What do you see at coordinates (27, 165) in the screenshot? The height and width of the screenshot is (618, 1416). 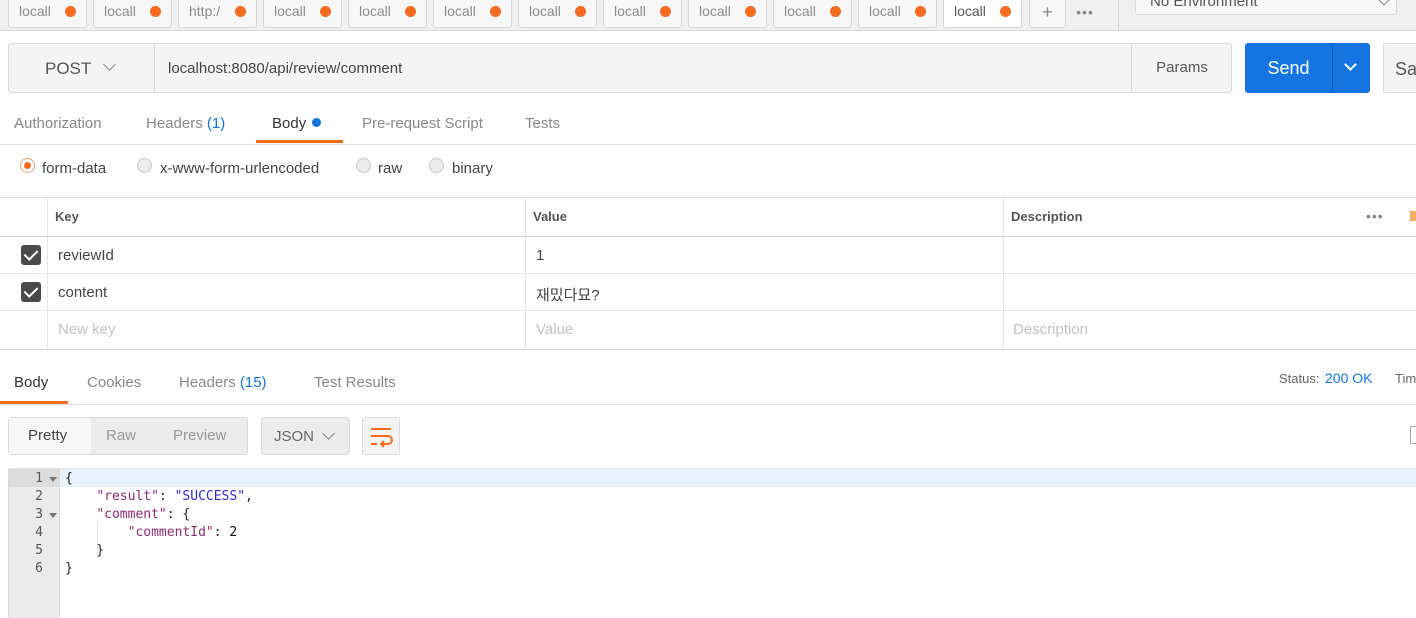 I see `radio-form-data` at bounding box center [27, 165].